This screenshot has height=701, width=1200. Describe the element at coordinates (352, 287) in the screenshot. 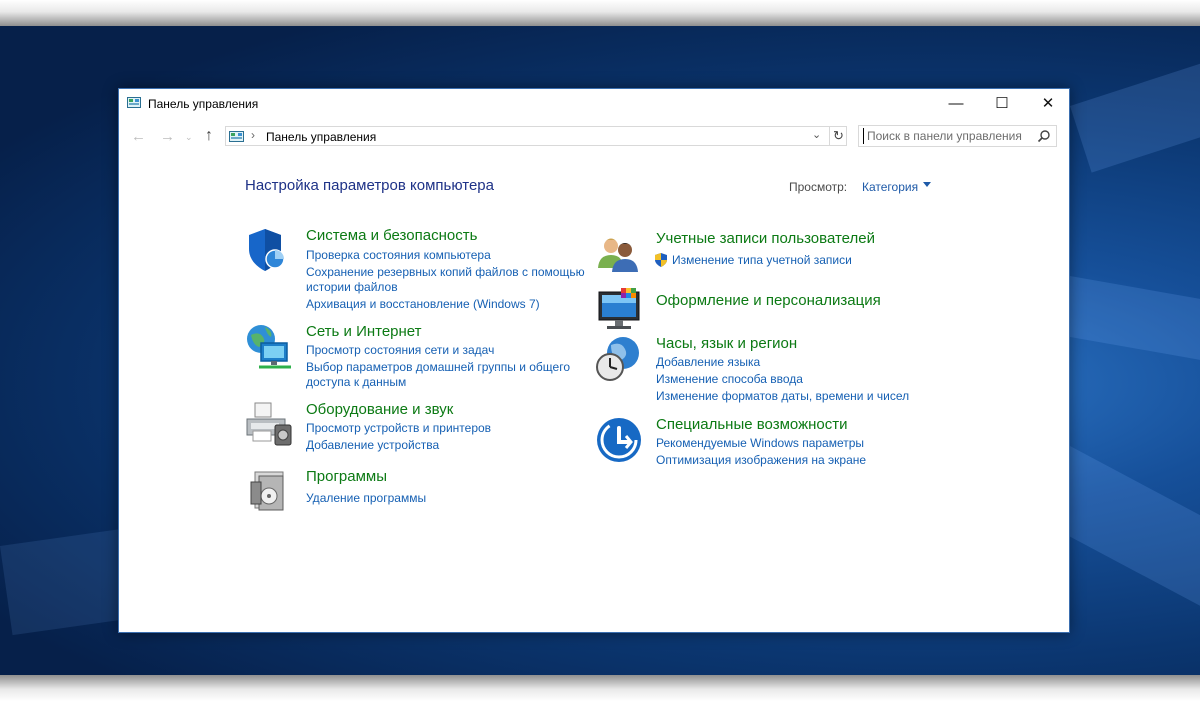

I see `link-file-history-backup-cont: истории файлов` at that location.